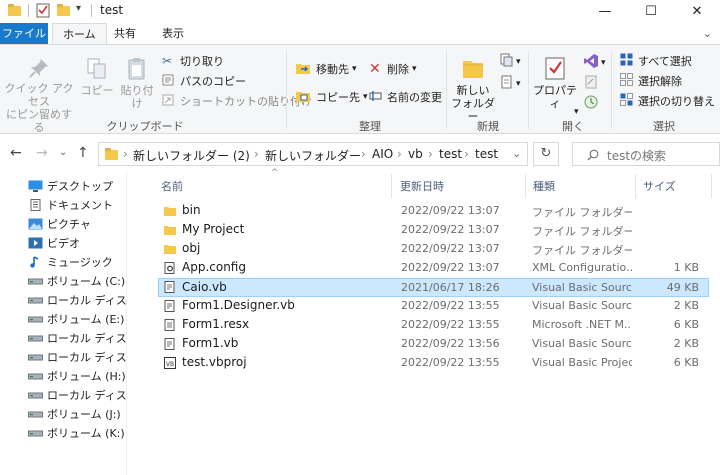 The height and width of the screenshot is (475, 720). I want to click on file-row-my-project: My Project 2022/09/22 13:07 ファイル フォルダー, so click(433, 230).